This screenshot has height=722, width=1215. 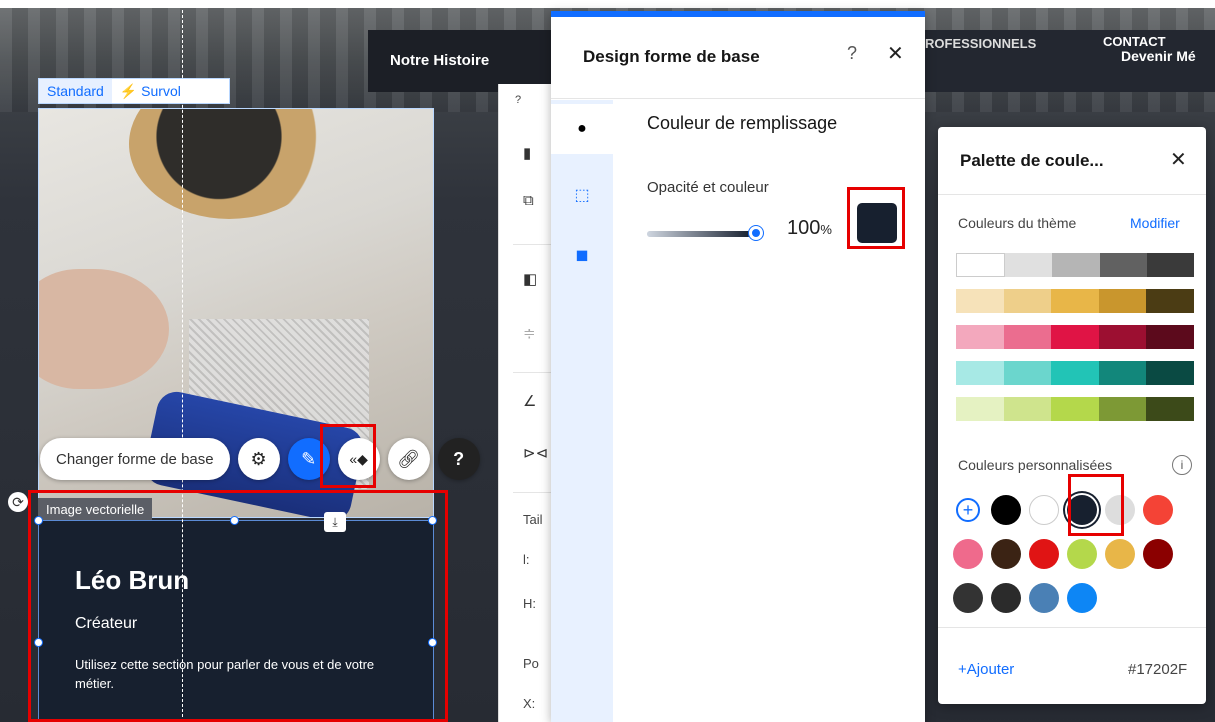 I want to click on align-icon: ≑, so click(x=529, y=333).